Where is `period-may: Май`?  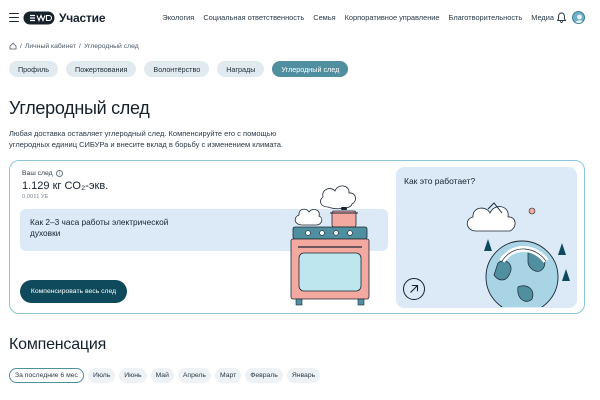 period-may: Май is located at coordinates (162, 375).